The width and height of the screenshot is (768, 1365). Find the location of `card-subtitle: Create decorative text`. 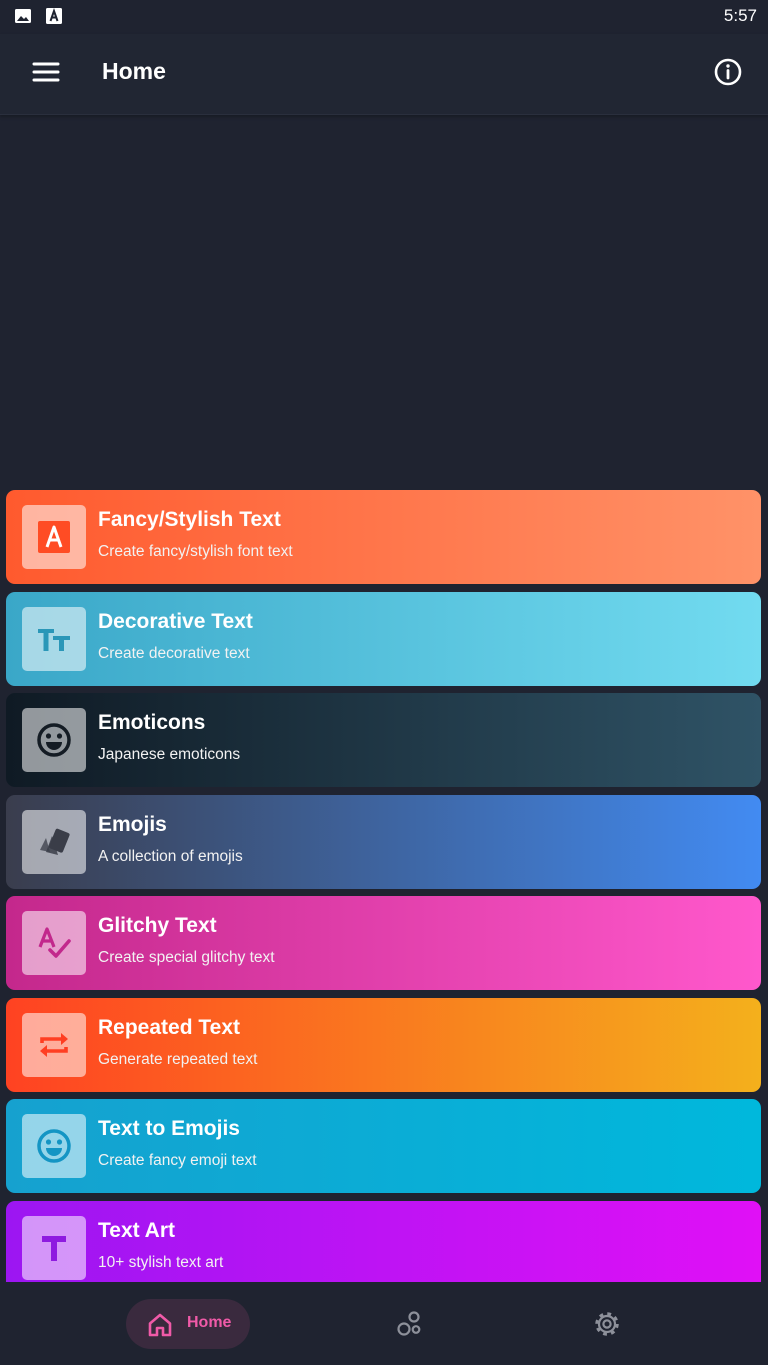

card-subtitle: Create decorative text is located at coordinates (174, 653).